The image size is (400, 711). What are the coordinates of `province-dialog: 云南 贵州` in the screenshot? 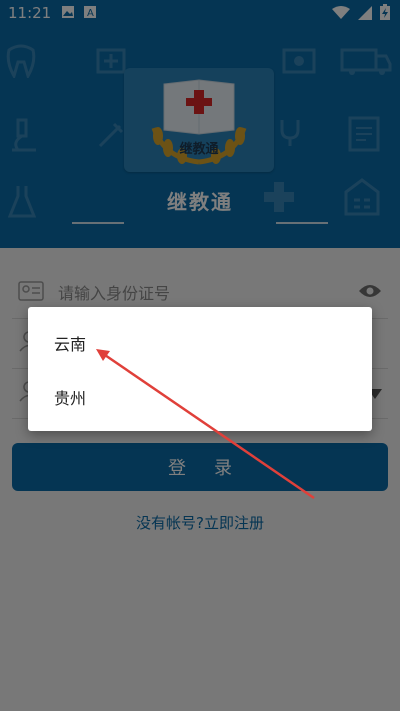 It's located at (200, 369).